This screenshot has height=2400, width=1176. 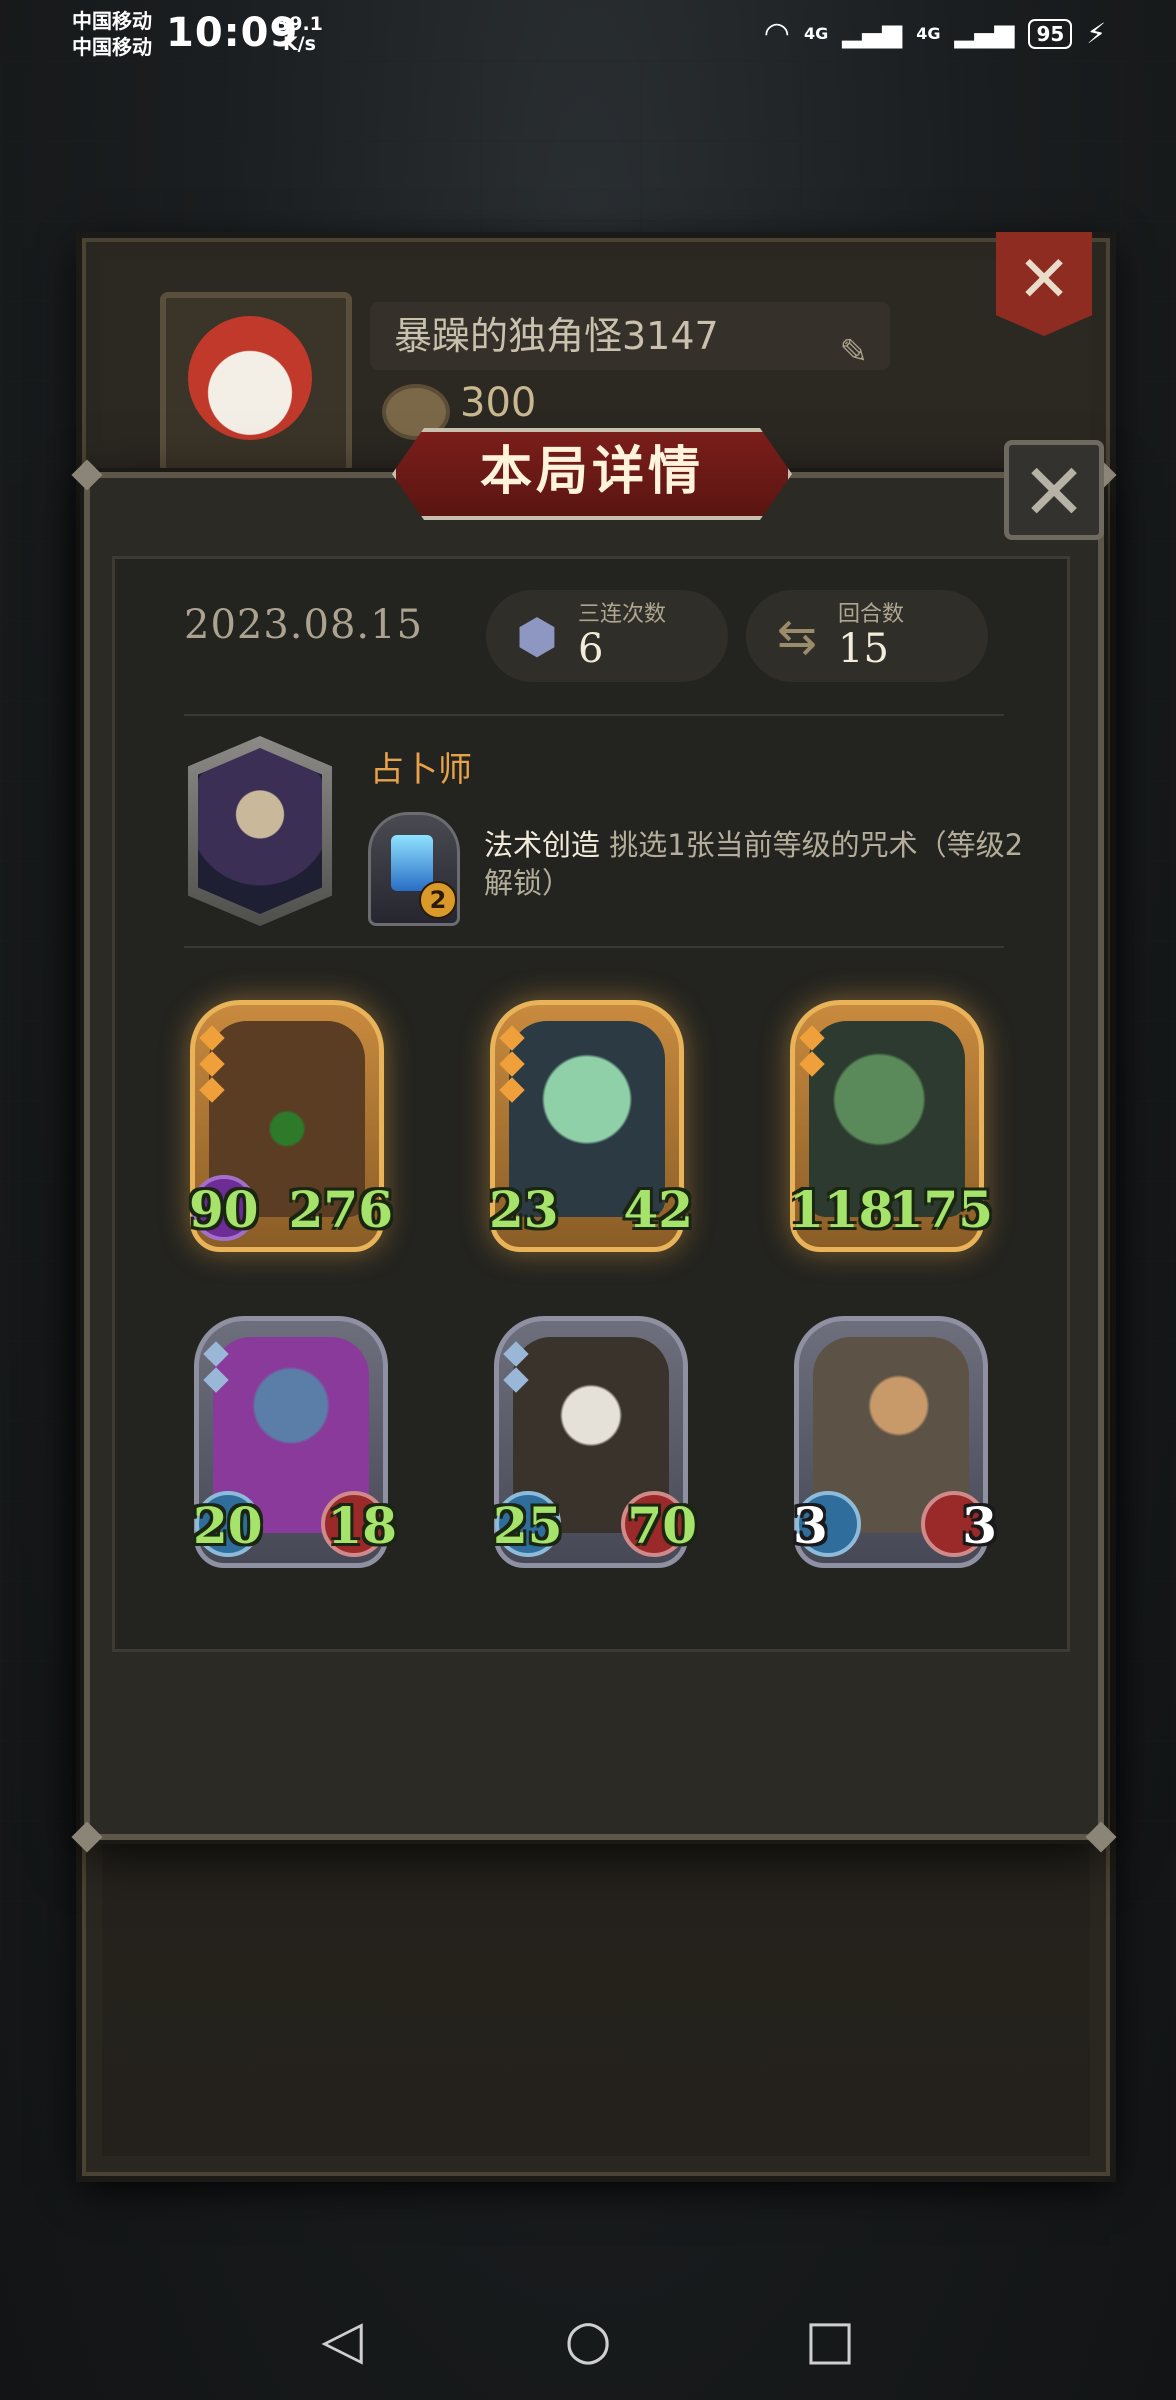 I want to click on back-icon: ◁, so click(x=342, y=2340).